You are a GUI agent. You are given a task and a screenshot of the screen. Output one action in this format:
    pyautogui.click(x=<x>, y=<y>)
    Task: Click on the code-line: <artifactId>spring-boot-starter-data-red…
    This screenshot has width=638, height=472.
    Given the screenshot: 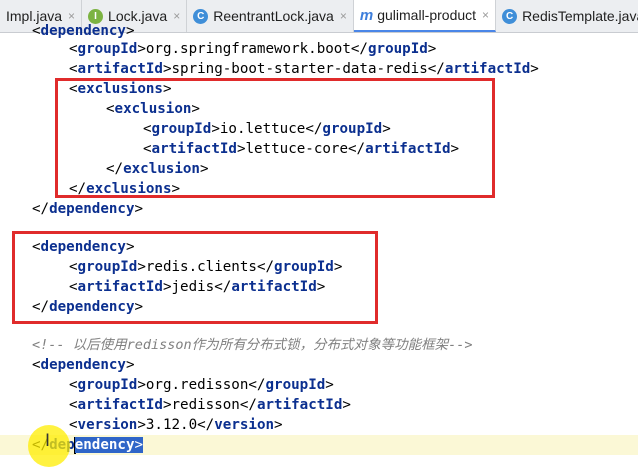 What is the action you would take?
    pyautogui.click(x=304, y=69)
    